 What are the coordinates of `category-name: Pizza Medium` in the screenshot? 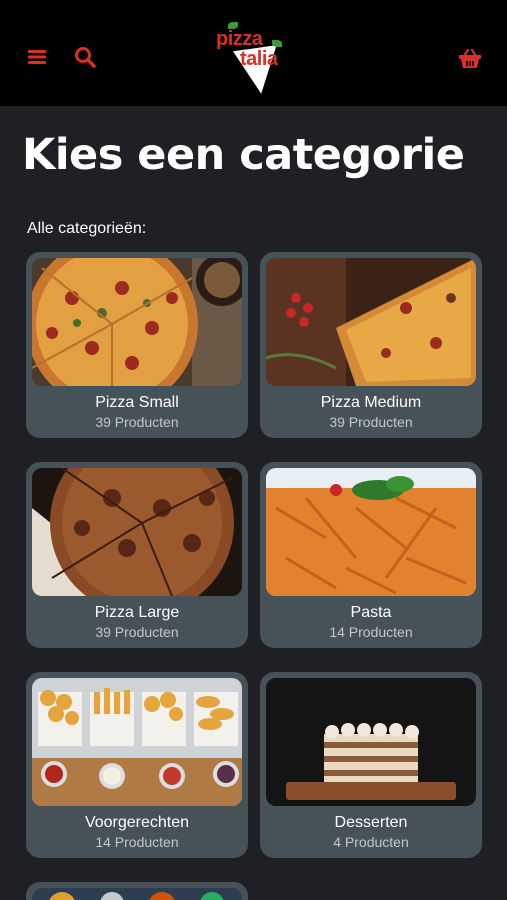 It's located at (371, 402).